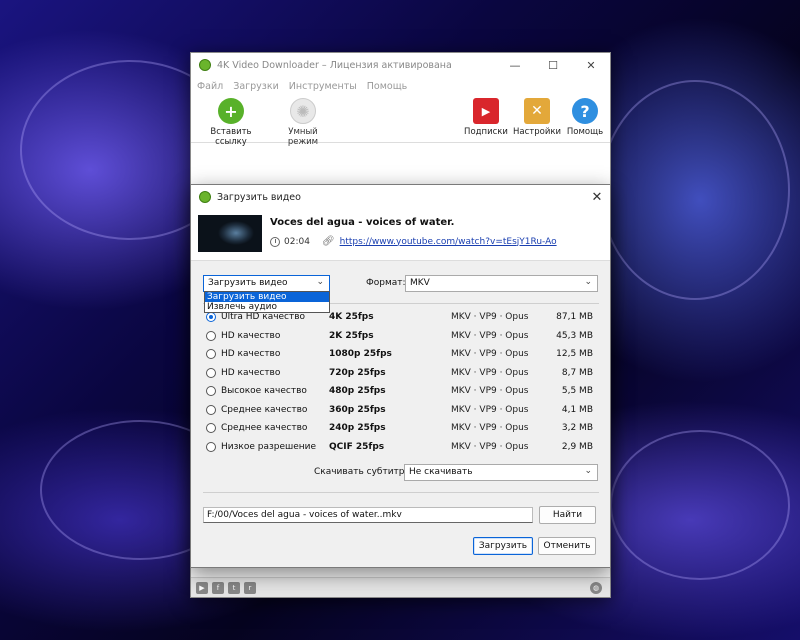  I want to click on quality-resolution: 240p 25fps, so click(357, 428).